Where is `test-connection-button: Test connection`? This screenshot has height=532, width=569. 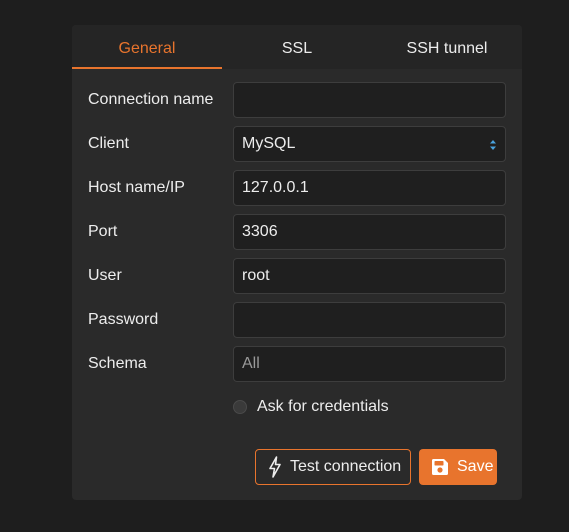
test-connection-button: Test connection is located at coordinates (333, 467).